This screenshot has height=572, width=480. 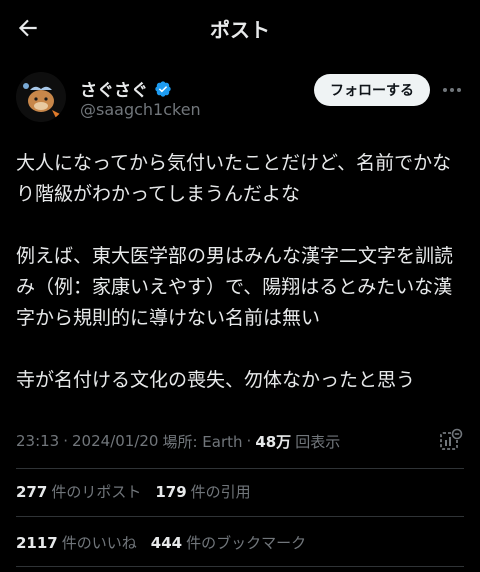 What do you see at coordinates (99, 542) in the screenshot?
I see `likes-label: 件のいいね` at bounding box center [99, 542].